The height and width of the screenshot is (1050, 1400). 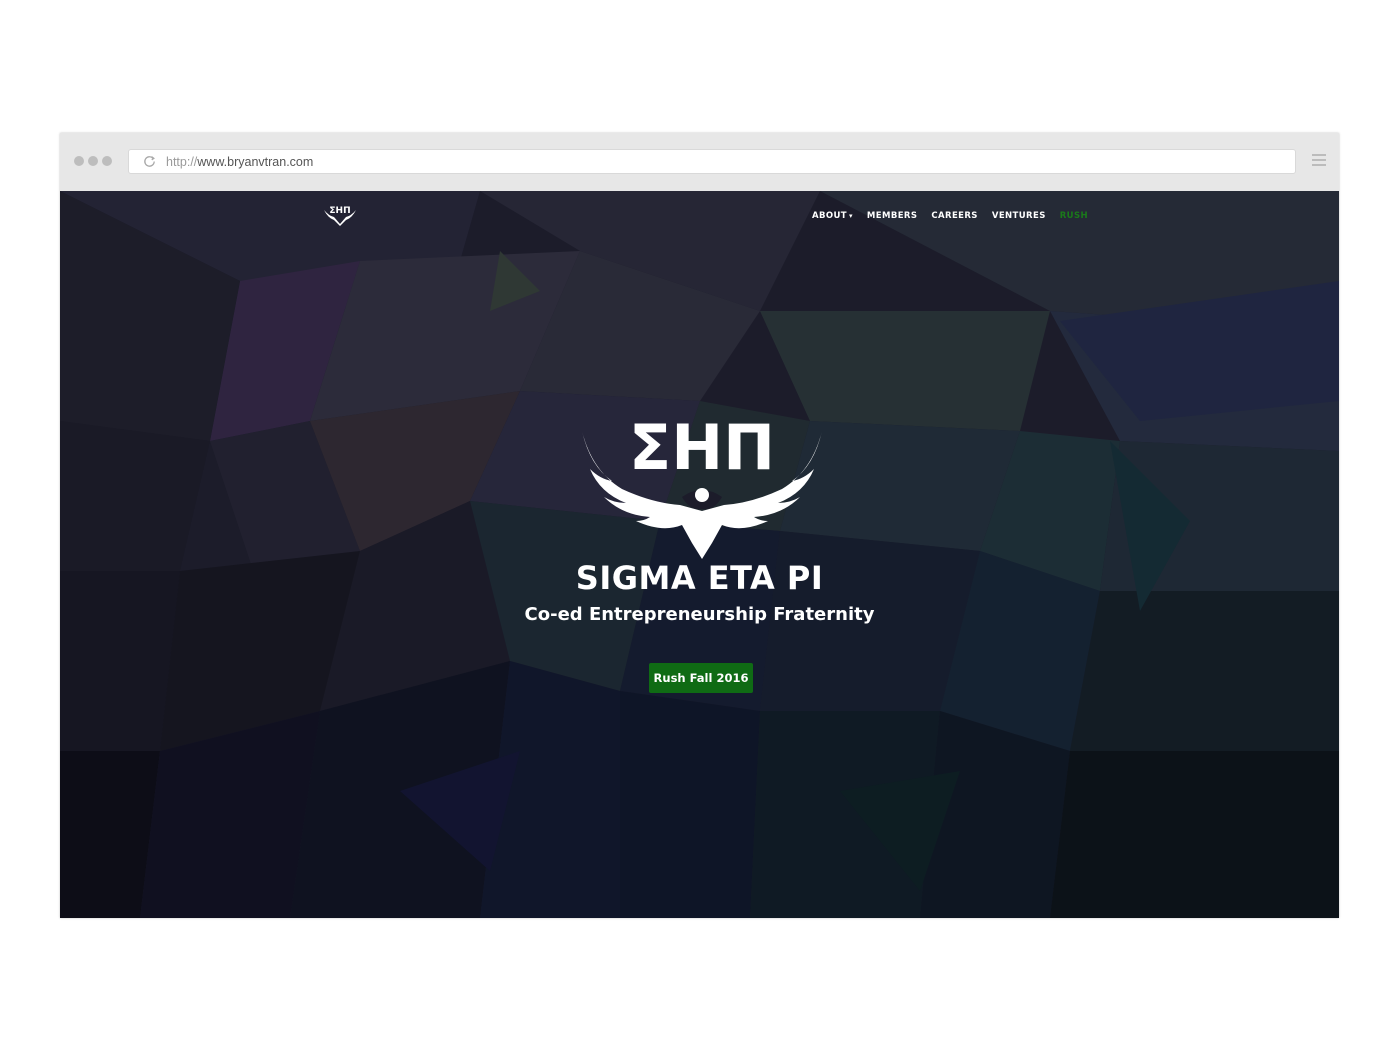 I want to click on nav-logo-icon: ΣΗΠ, so click(x=340, y=215).